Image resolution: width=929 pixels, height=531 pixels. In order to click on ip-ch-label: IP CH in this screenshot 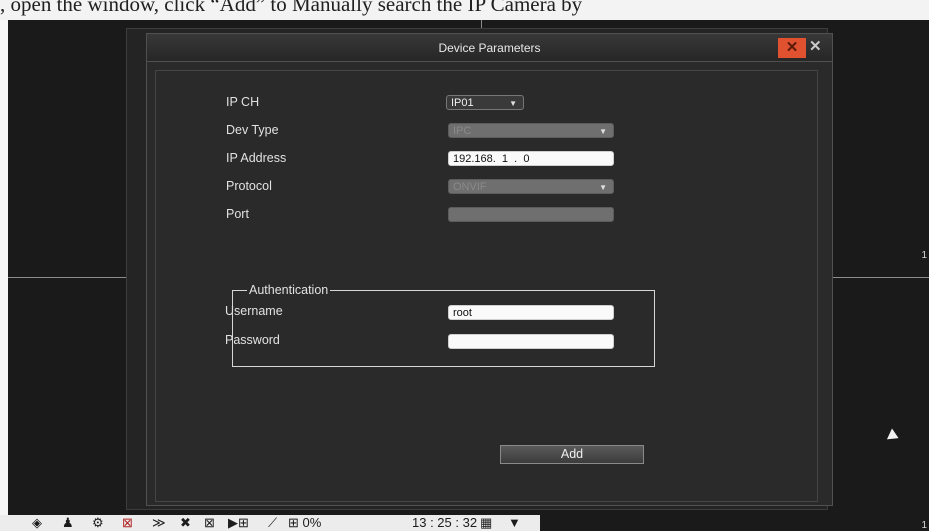, I will do `click(243, 102)`.